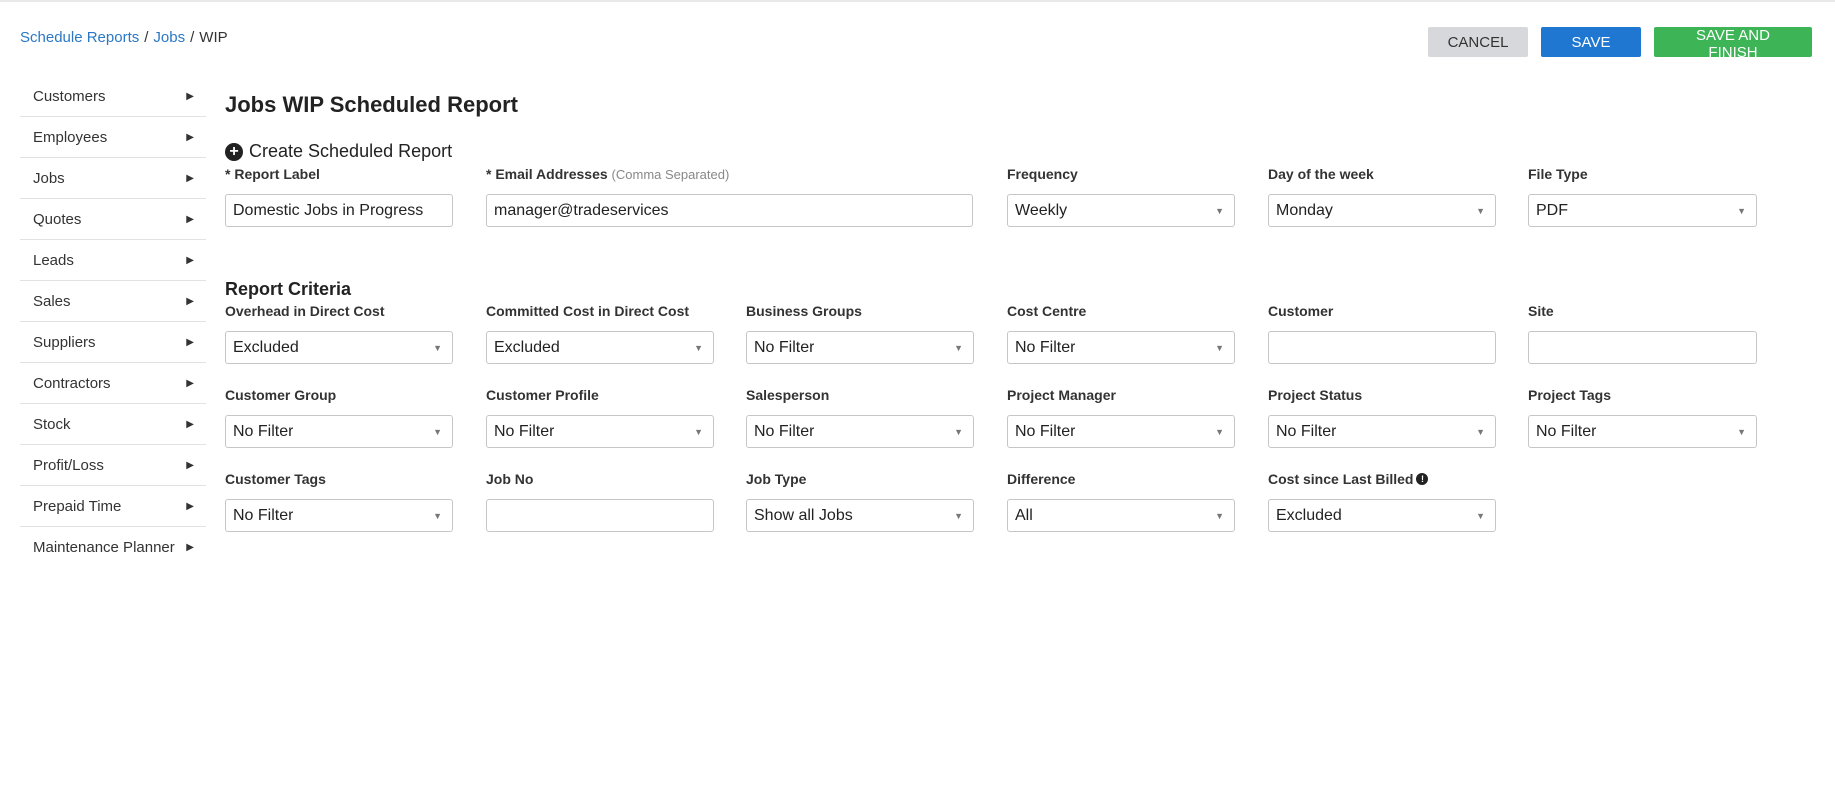 The height and width of the screenshot is (805, 1835). Describe the element at coordinates (860, 431) in the screenshot. I see `salesperson-select: No Filter ▼` at that location.